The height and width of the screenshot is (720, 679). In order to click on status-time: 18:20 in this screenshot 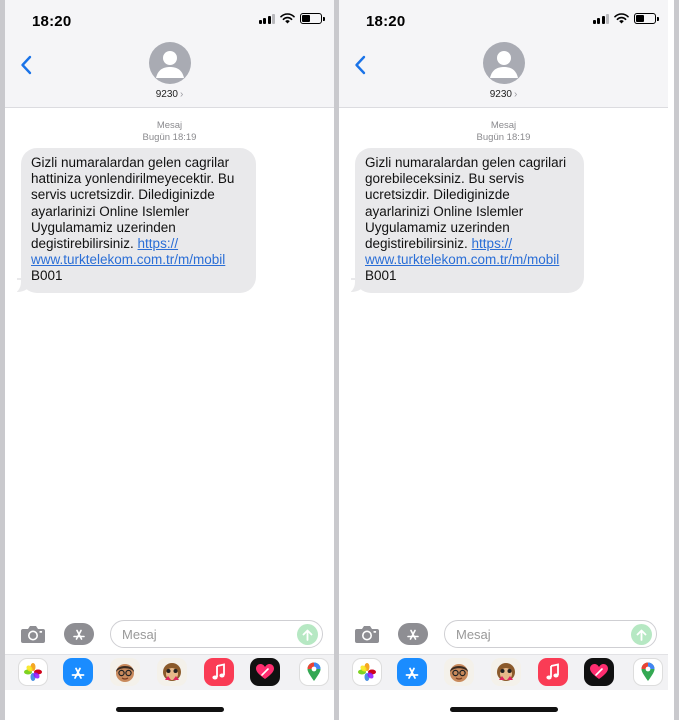, I will do `click(52, 21)`.